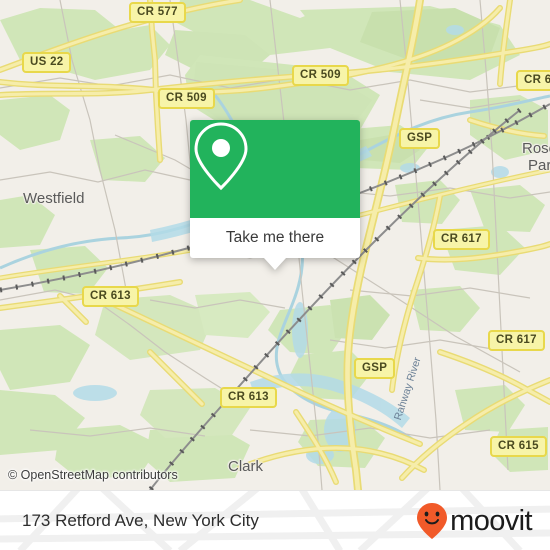 This screenshot has height=550, width=550. What do you see at coordinates (461, 239) in the screenshot?
I see `road-shield-cr617-a: CR 617` at bounding box center [461, 239].